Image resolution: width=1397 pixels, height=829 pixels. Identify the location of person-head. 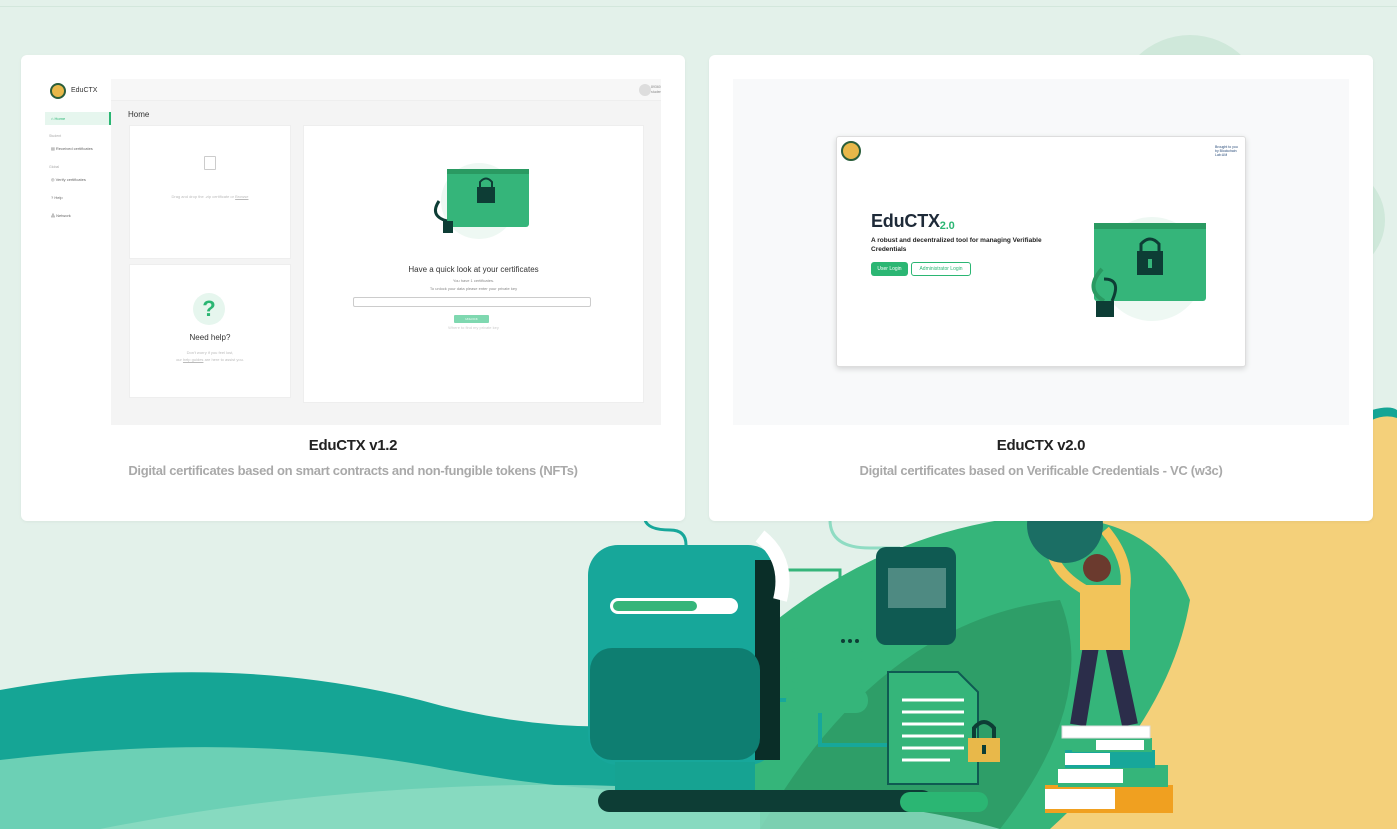
(1097, 568).